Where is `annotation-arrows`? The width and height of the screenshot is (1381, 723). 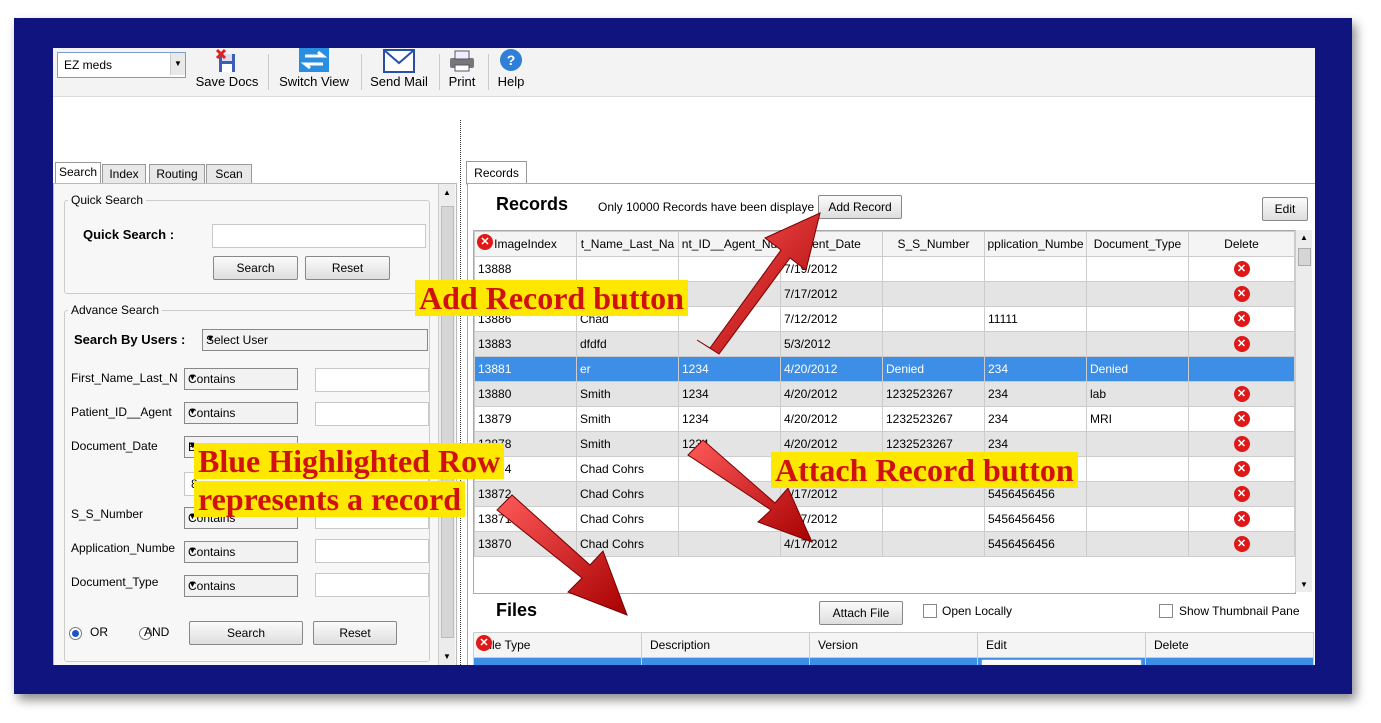
annotation-arrows is located at coordinates (658, 414).